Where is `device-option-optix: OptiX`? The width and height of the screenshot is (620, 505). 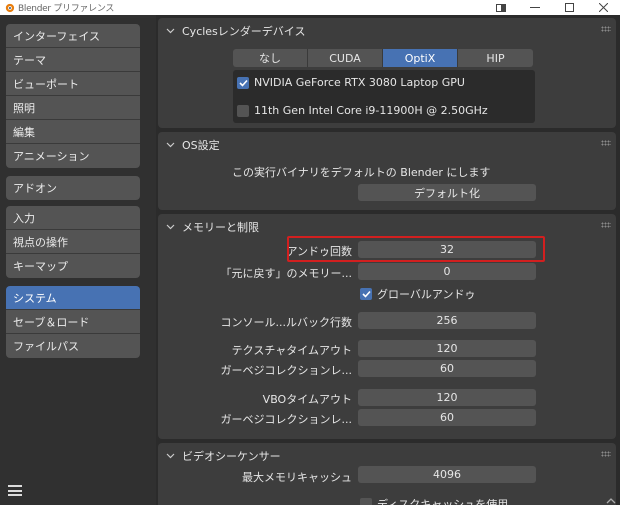 device-option-optix: OptiX is located at coordinates (420, 58).